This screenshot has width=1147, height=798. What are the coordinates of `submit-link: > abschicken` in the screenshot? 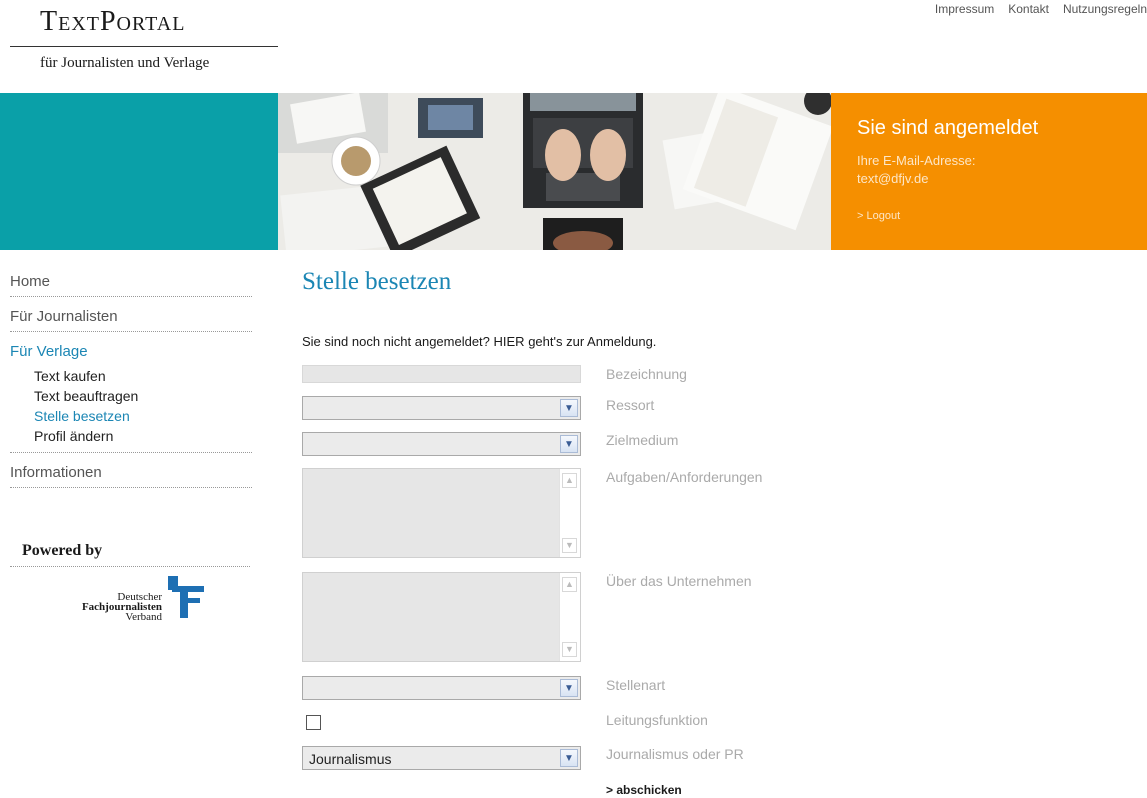 It's located at (644, 790).